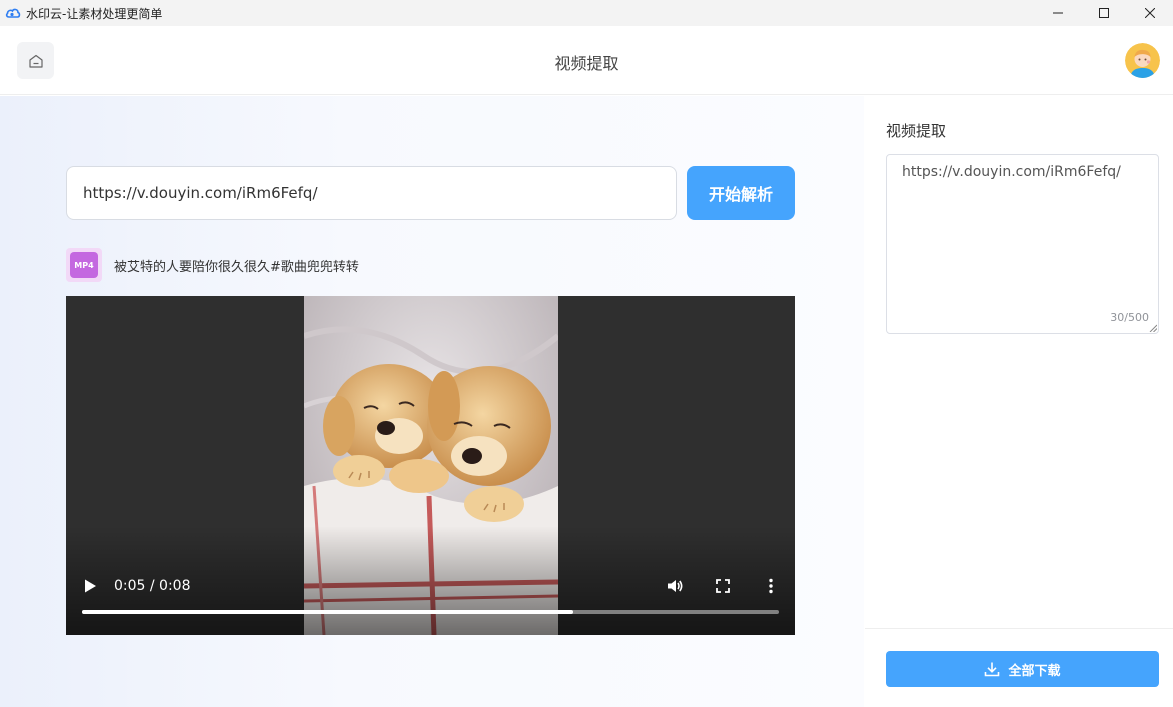 Image resolution: width=1173 pixels, height=707 pixels. I want to click on minimize-button, so click(1058, 13).